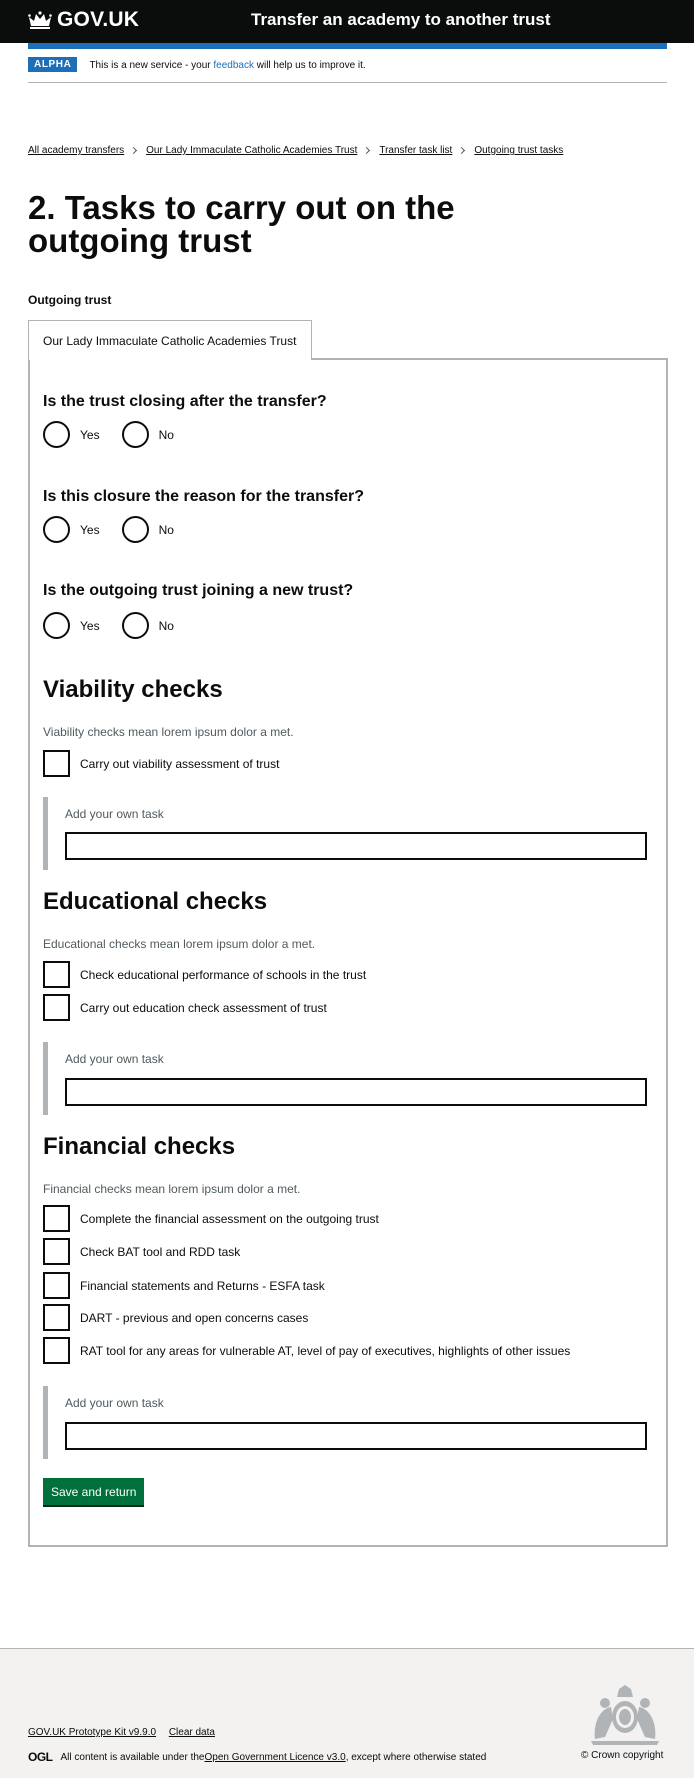 The image size is (694, 1778). Describe the element at coordinates (309, 65) in the screenshot. I see `phase-text-after: will help us to improve it.` at that location.